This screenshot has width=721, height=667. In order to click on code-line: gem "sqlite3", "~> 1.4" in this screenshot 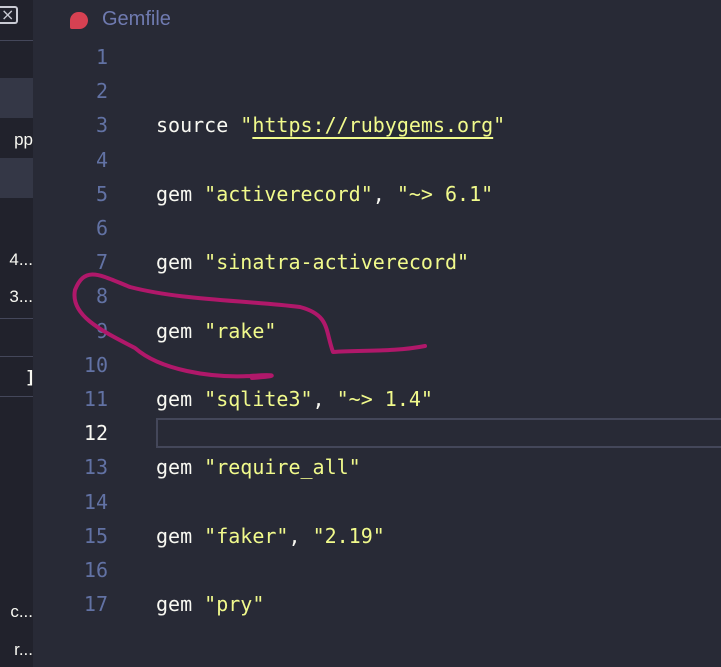, I will do `click(294, 399)`.